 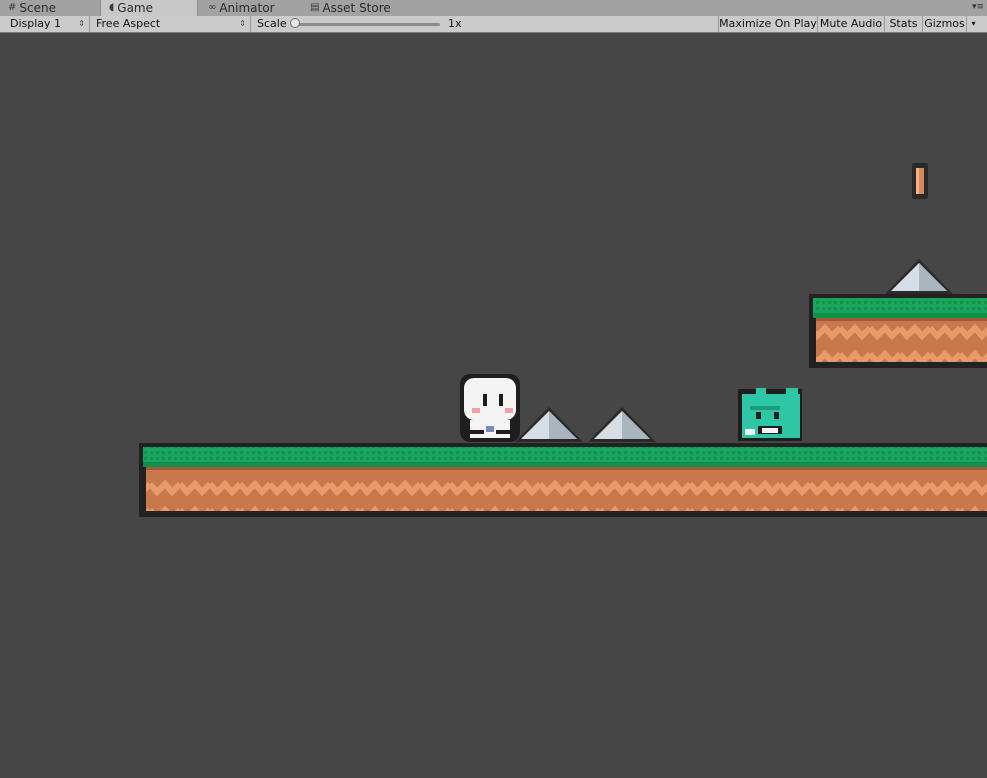 I want to click on tab-game-label: Game, so click(x=135, y=8).